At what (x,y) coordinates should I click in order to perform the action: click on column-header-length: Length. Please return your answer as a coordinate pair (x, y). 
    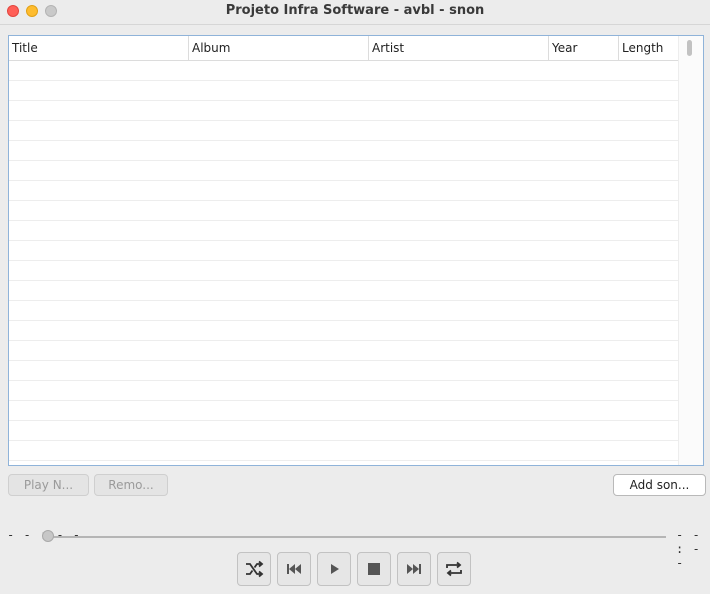
    Looking at the image, I should click on (649, 48).